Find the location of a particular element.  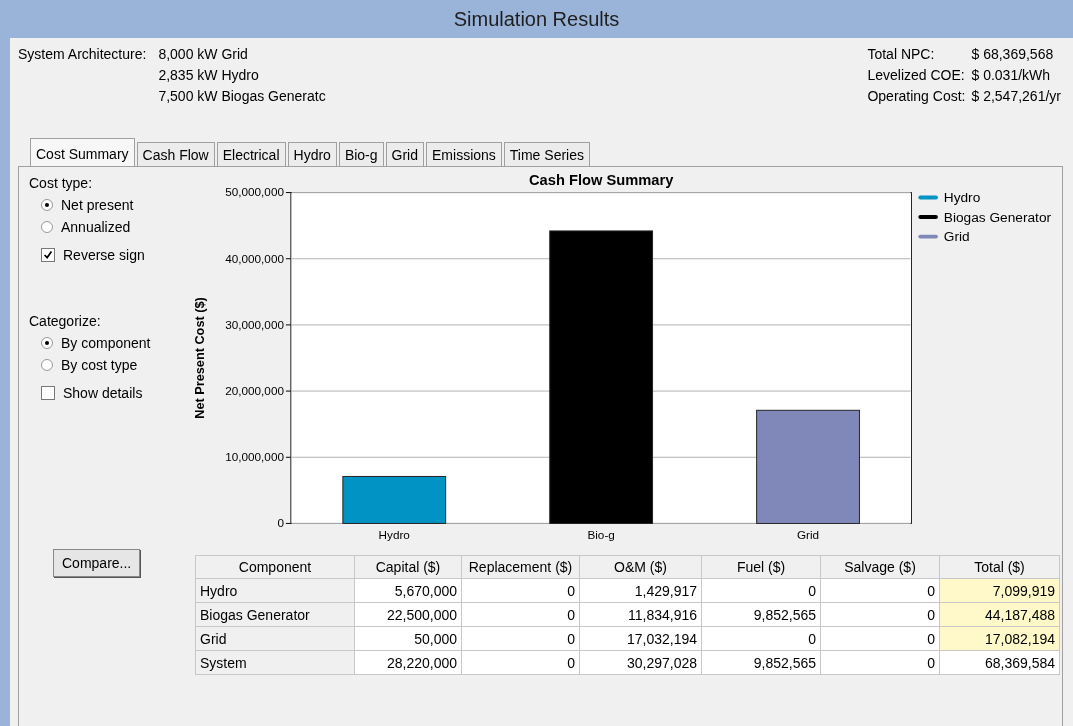

legend-label: Hydro is located at coordinates (962, 198).